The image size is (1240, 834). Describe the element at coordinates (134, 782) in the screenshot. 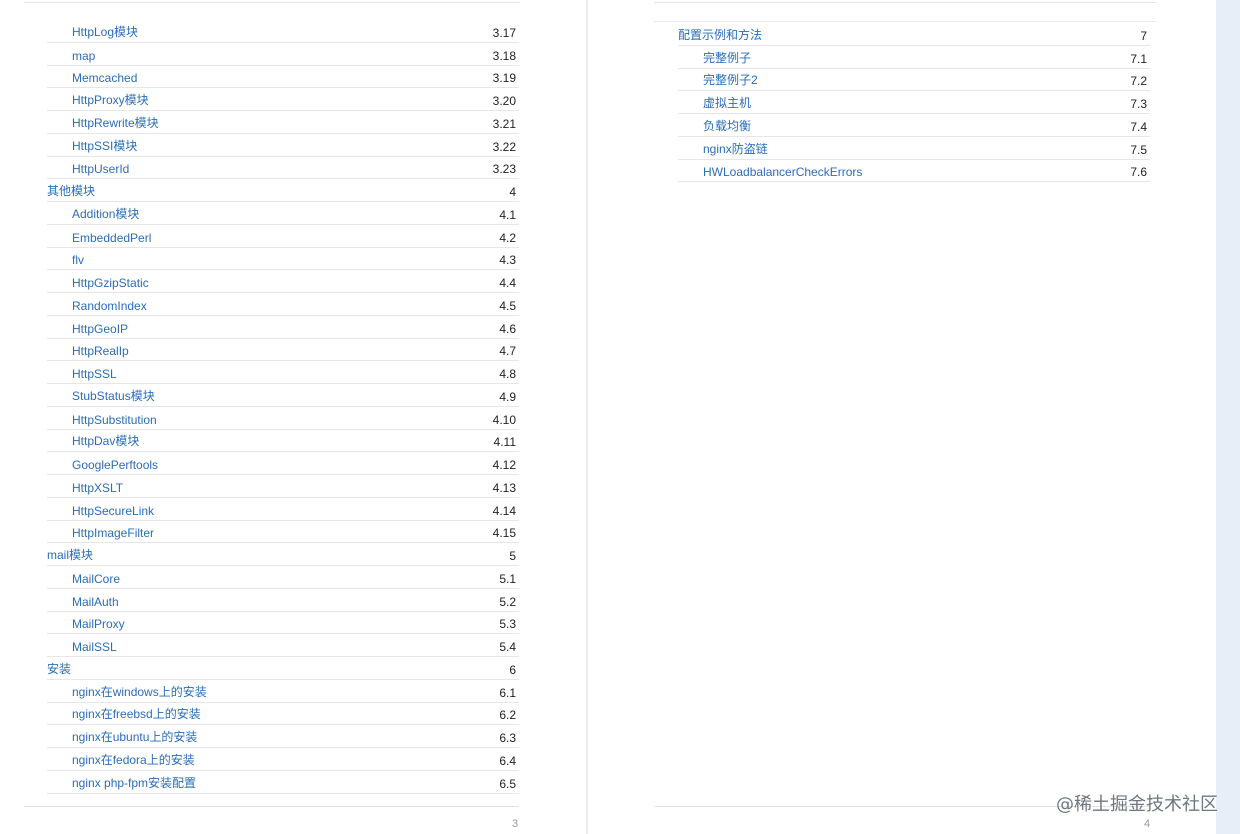

I see `toc-entry-link: nginx php-fpm安装配置` at that location.